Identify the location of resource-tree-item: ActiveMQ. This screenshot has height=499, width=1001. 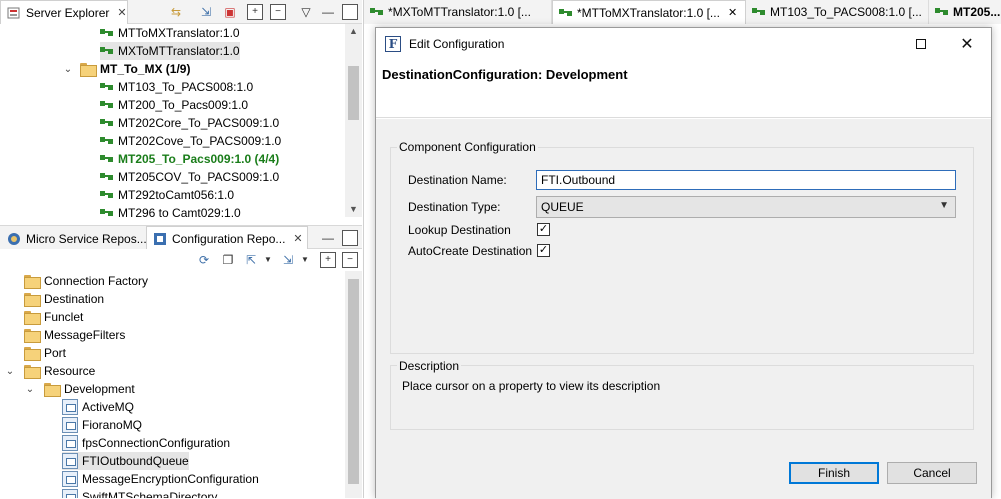
(98, 407).